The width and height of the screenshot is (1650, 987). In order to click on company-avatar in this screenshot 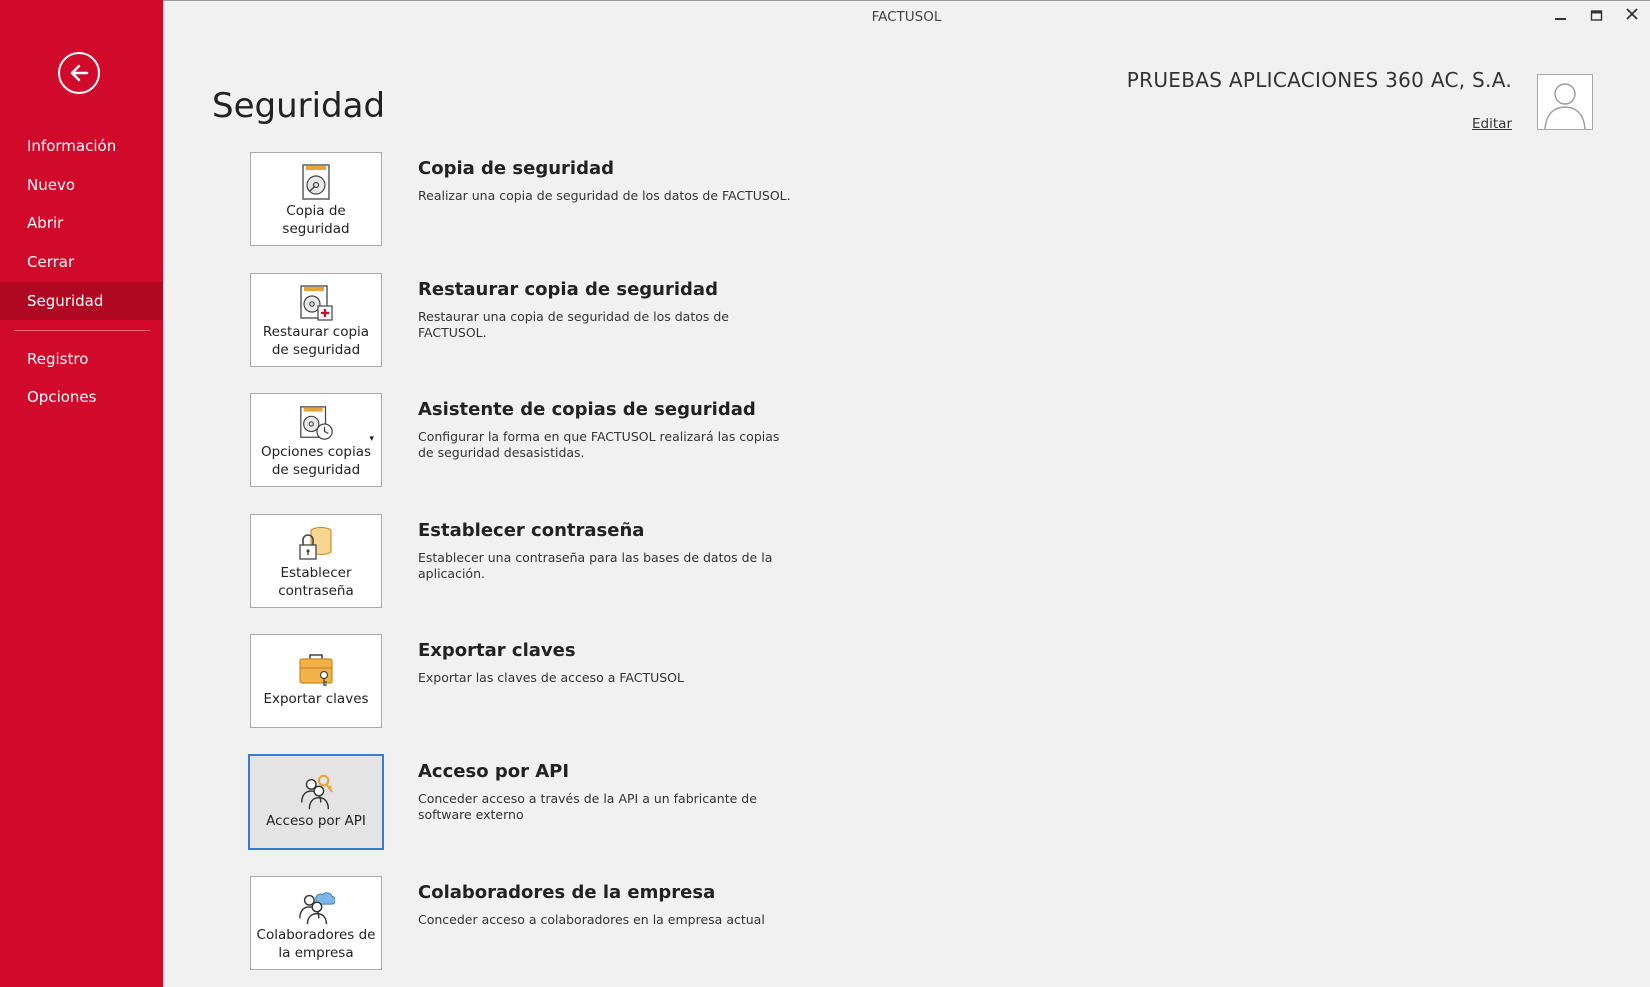, I will do `click(1565, 102)`.